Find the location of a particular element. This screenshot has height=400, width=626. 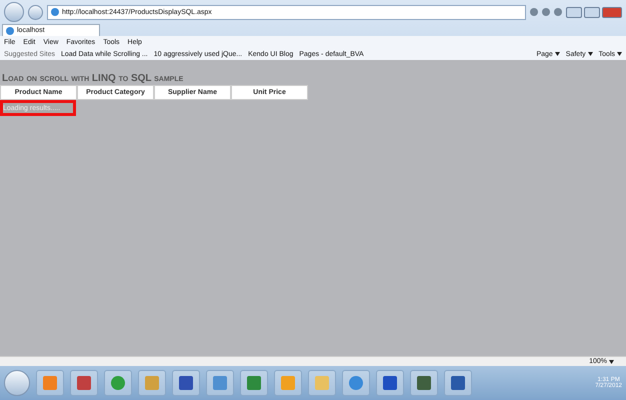

back-button is located at coordinates (14, 12).